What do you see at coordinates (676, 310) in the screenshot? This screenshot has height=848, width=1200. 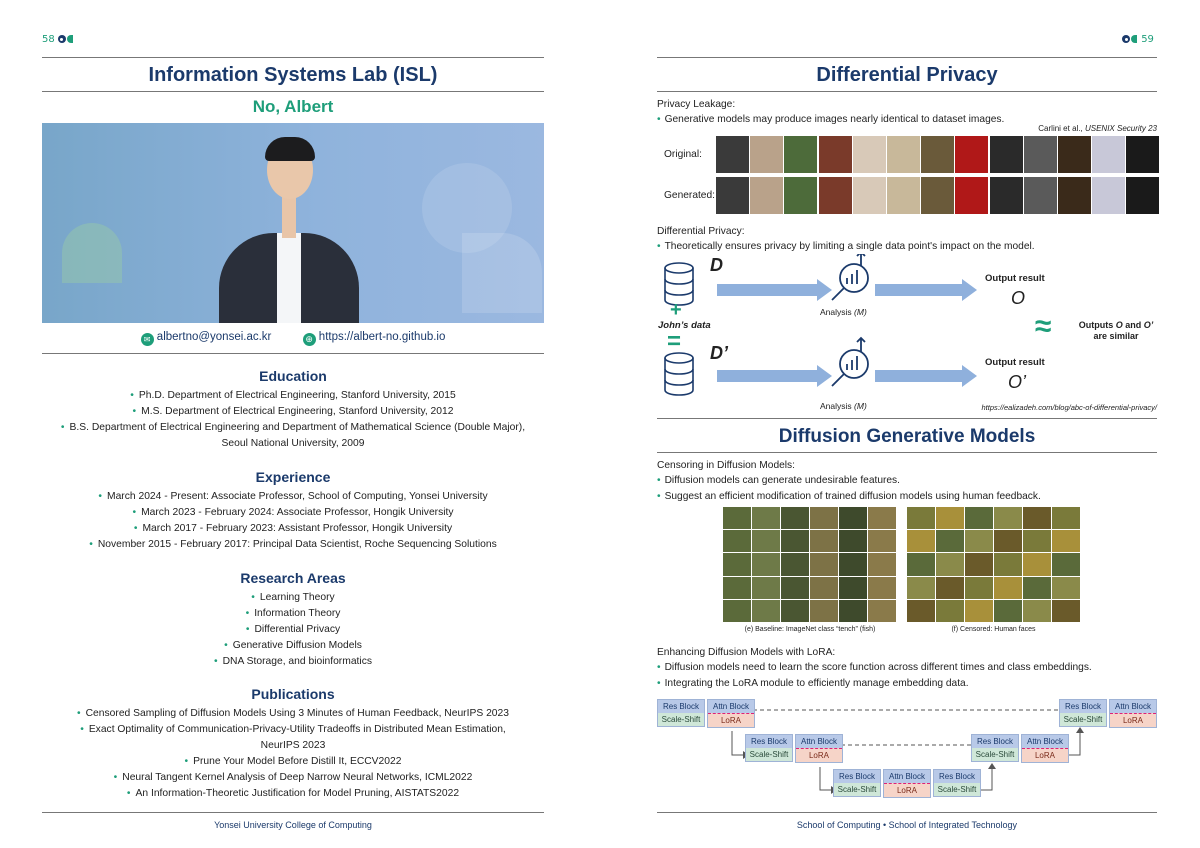 I see `plus-sign: +` at bounding box center [676, 310].